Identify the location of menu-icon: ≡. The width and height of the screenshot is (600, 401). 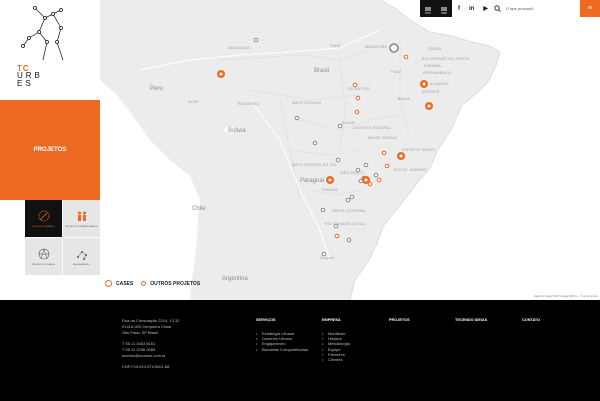
(590, 8).